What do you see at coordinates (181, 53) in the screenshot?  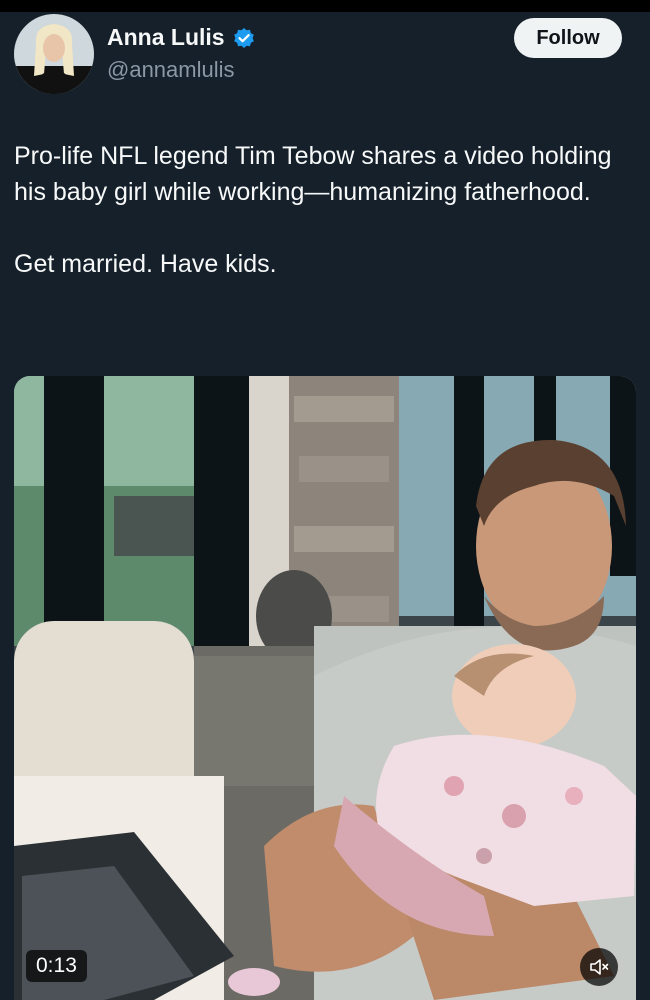 I see `author-info: Anna Lulis @annamlulis` at bounding box center [181, 53].